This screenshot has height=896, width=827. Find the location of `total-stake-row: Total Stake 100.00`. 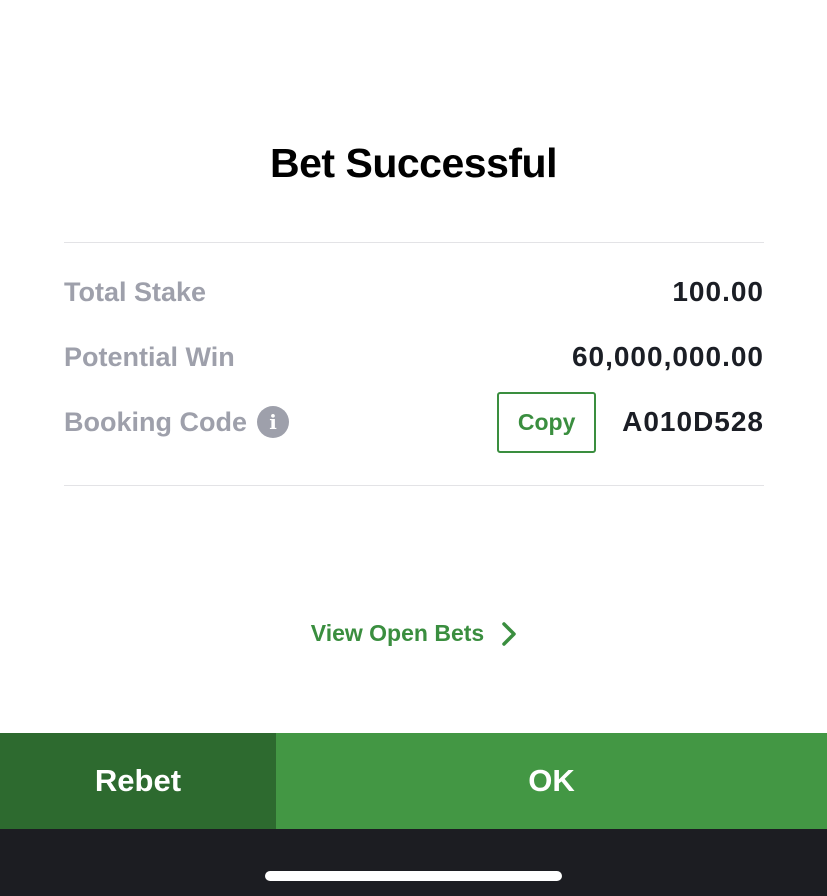

total-stake-row: Total Stake 100.00 is located at coordinates (414, 292).